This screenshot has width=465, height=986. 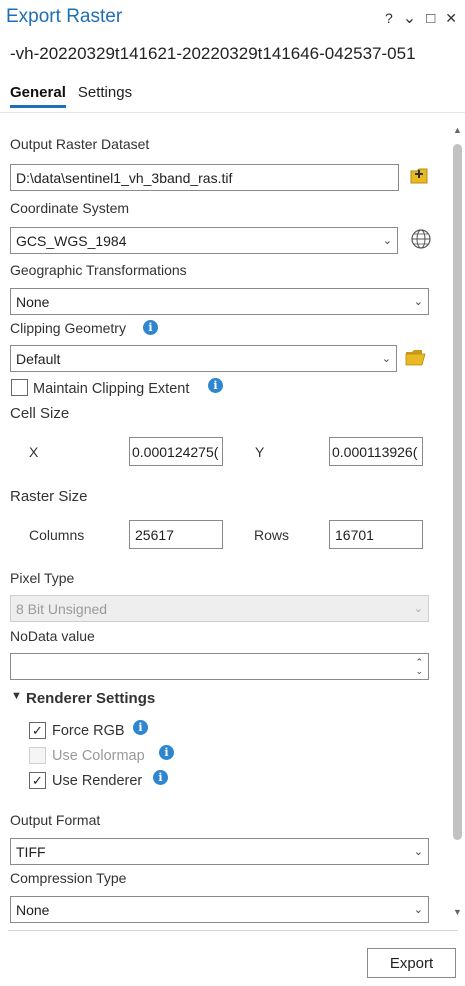 I want to click on rows-input: 16701, so click(x=376, y=534).